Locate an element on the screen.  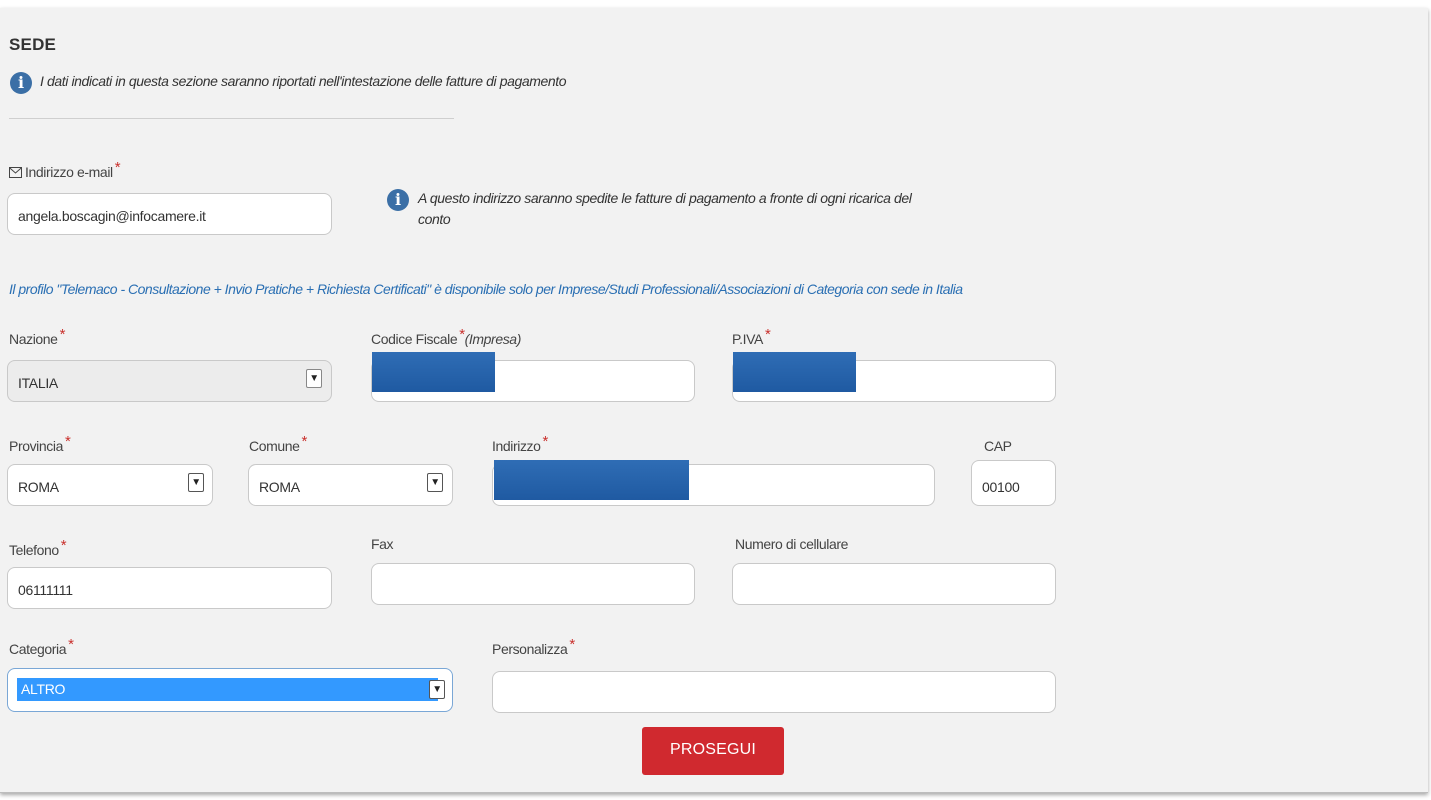
prosegui-button: PROSEGUI is located at coordinates (713, 751).